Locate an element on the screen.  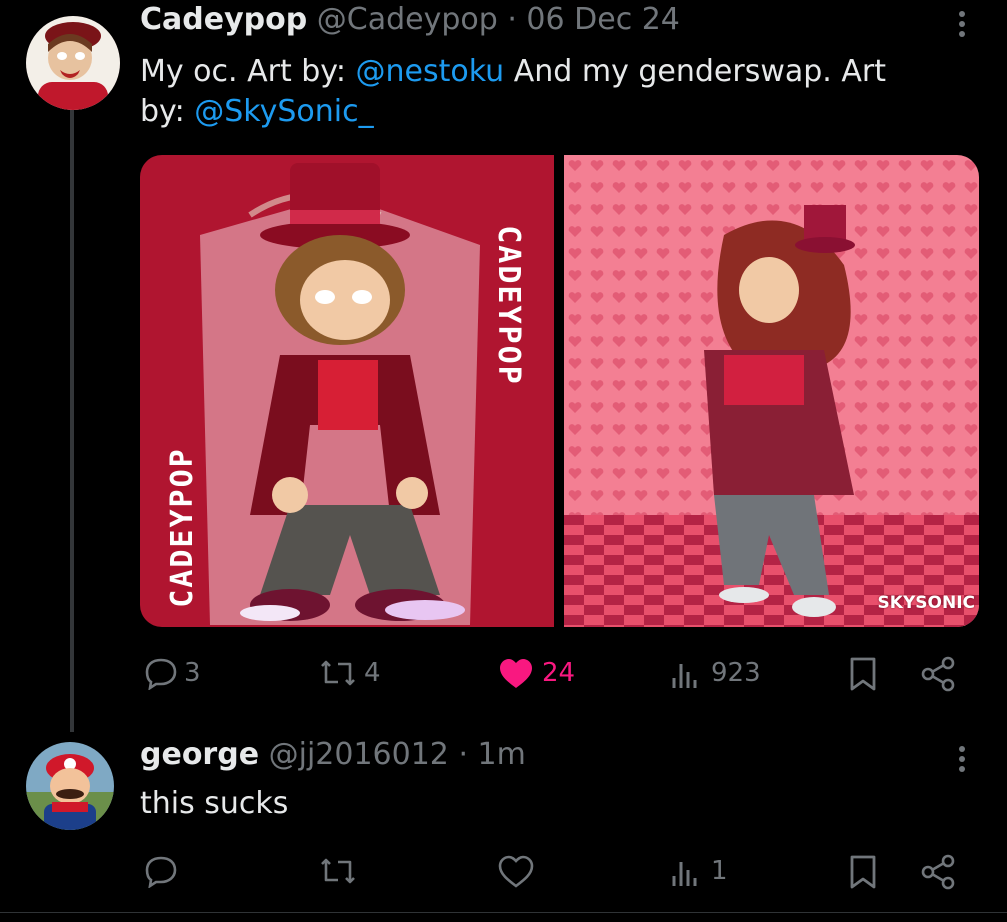
repost-count: 4 is located at coordinates (372, 673).